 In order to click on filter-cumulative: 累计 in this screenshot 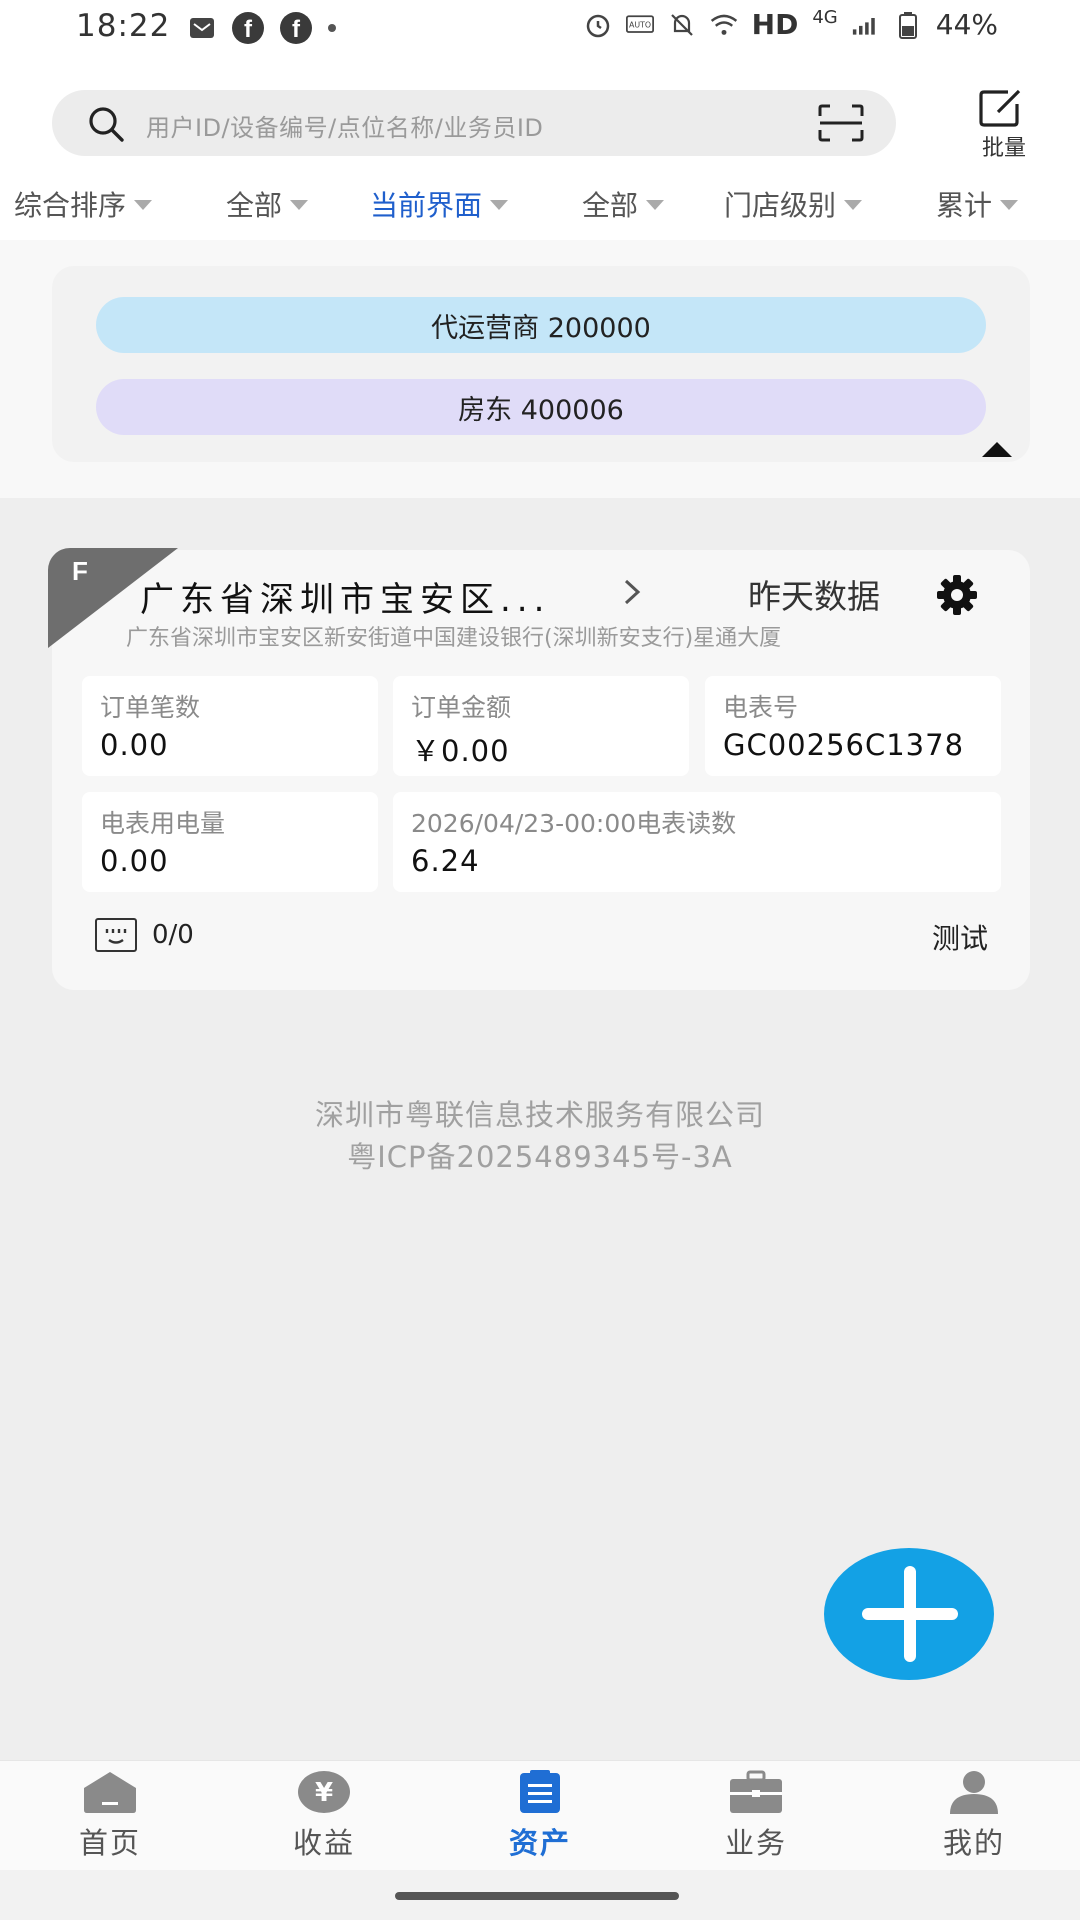, I will do `click(977, 204)`.